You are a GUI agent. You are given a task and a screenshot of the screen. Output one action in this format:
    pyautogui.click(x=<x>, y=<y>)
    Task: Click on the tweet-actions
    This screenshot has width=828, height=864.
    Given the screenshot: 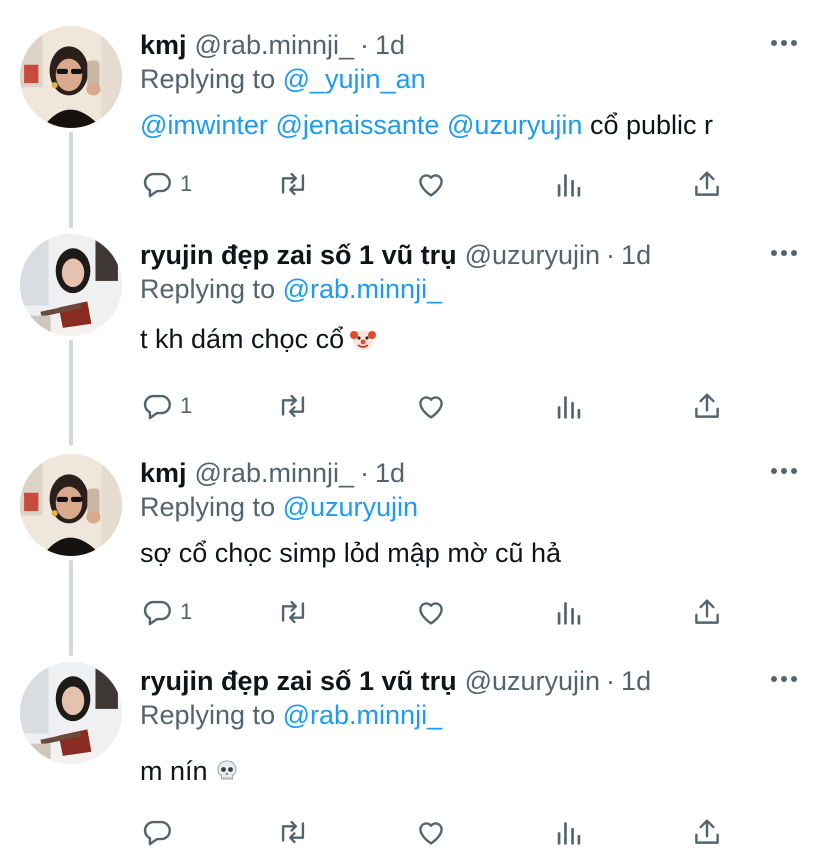 What is the action you would take?
    pyautogui.click(x=440, y=832)
    